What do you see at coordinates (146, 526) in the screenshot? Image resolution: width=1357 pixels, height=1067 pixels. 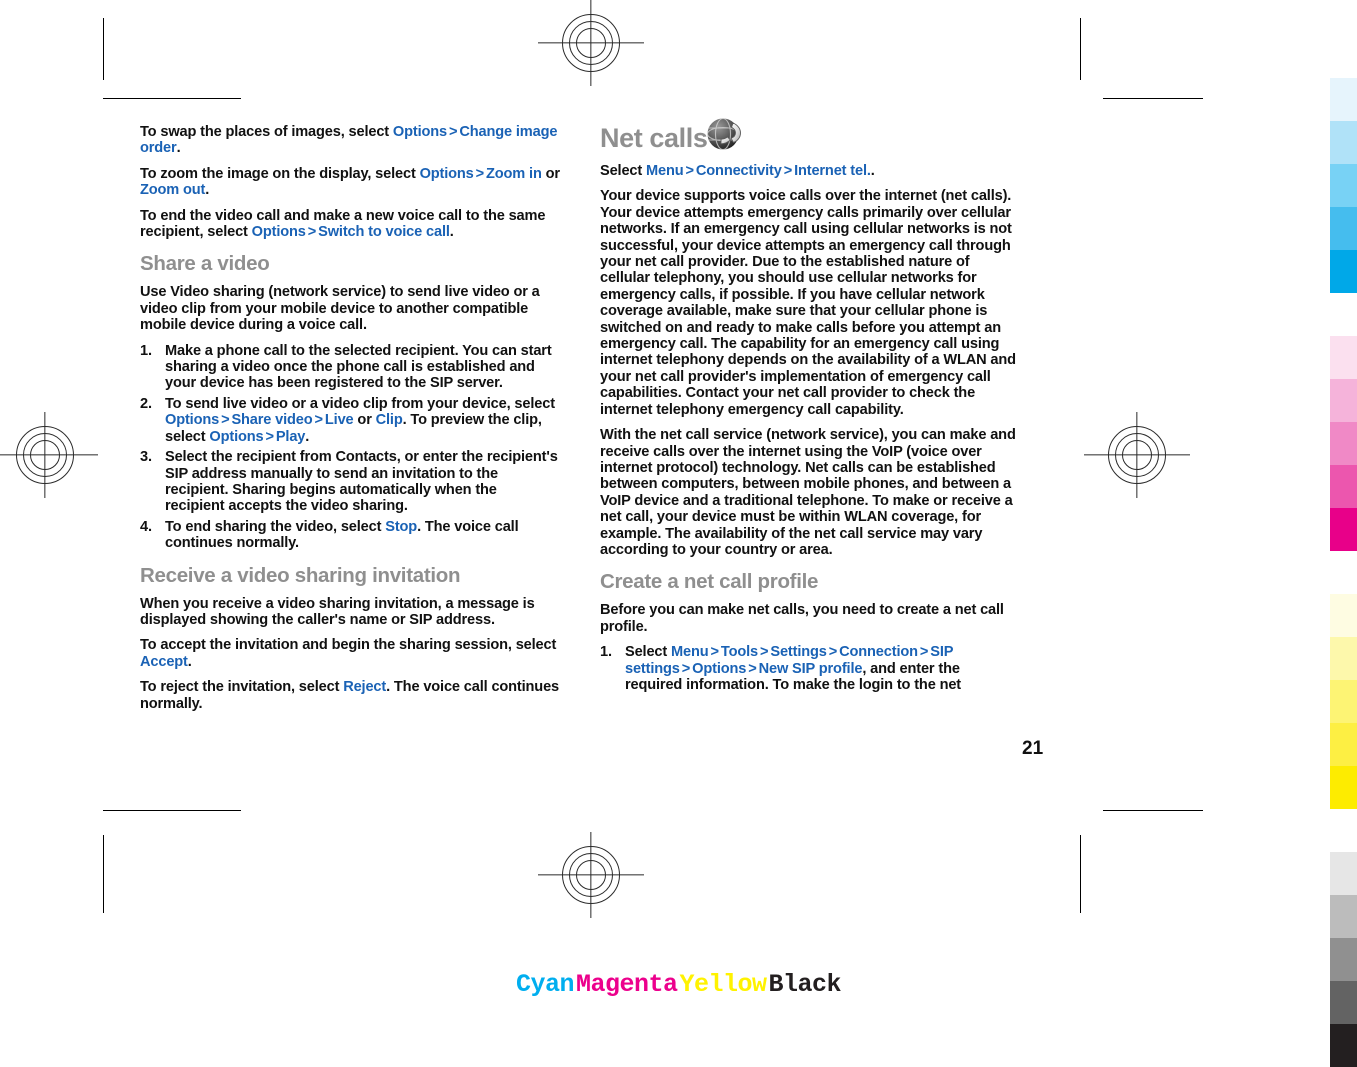 I see `list-item-number: 4.` at bounding box center [146, 526].